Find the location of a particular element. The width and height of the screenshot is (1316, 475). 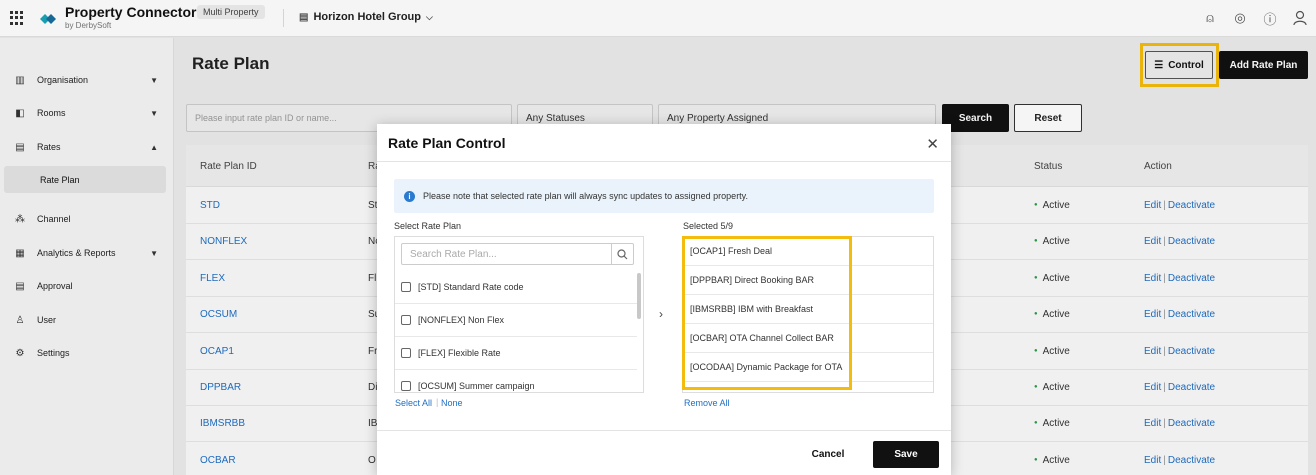

select-all-link: Select All is located at coordinates (413, 403).